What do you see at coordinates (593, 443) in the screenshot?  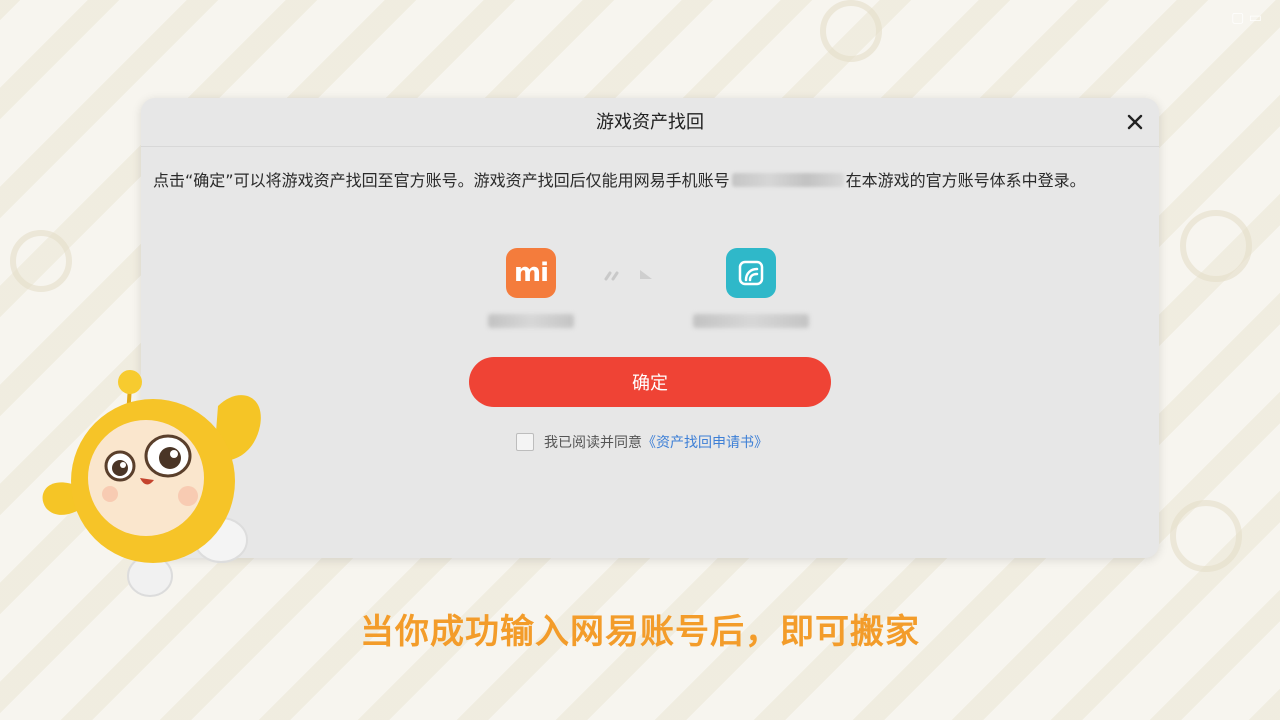 I see `agreement-text: 我已阅读并同意` at bounding box center [593, 443].